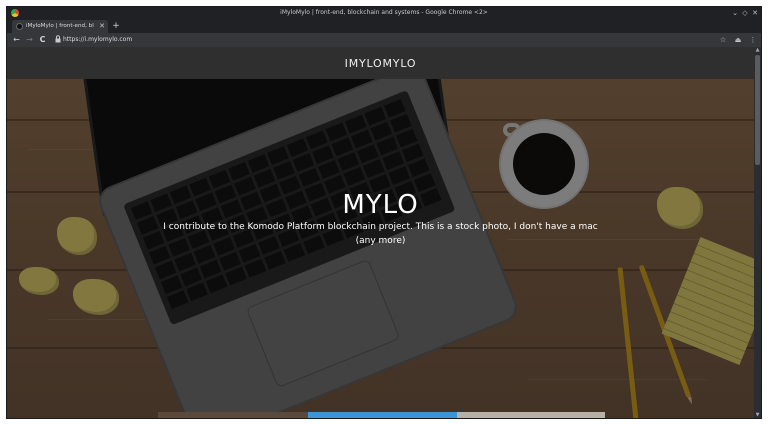  I want to click on address-bar: https://i.mylomylo.com, so click(363, 40).